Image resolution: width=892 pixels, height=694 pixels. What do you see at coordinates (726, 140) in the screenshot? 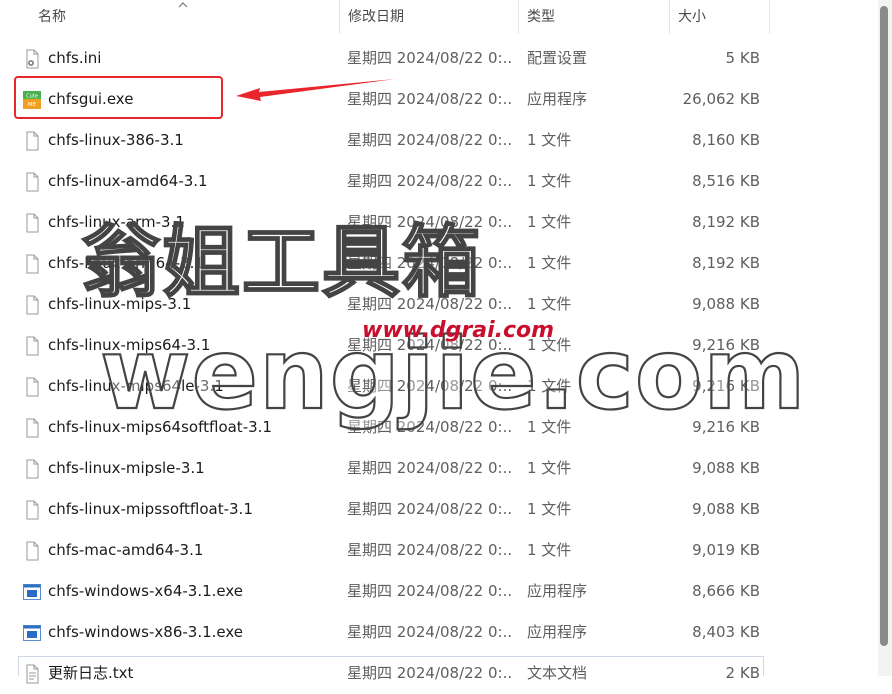
I see `file-size: 8,160 KB` at bounding box center [726, 140].